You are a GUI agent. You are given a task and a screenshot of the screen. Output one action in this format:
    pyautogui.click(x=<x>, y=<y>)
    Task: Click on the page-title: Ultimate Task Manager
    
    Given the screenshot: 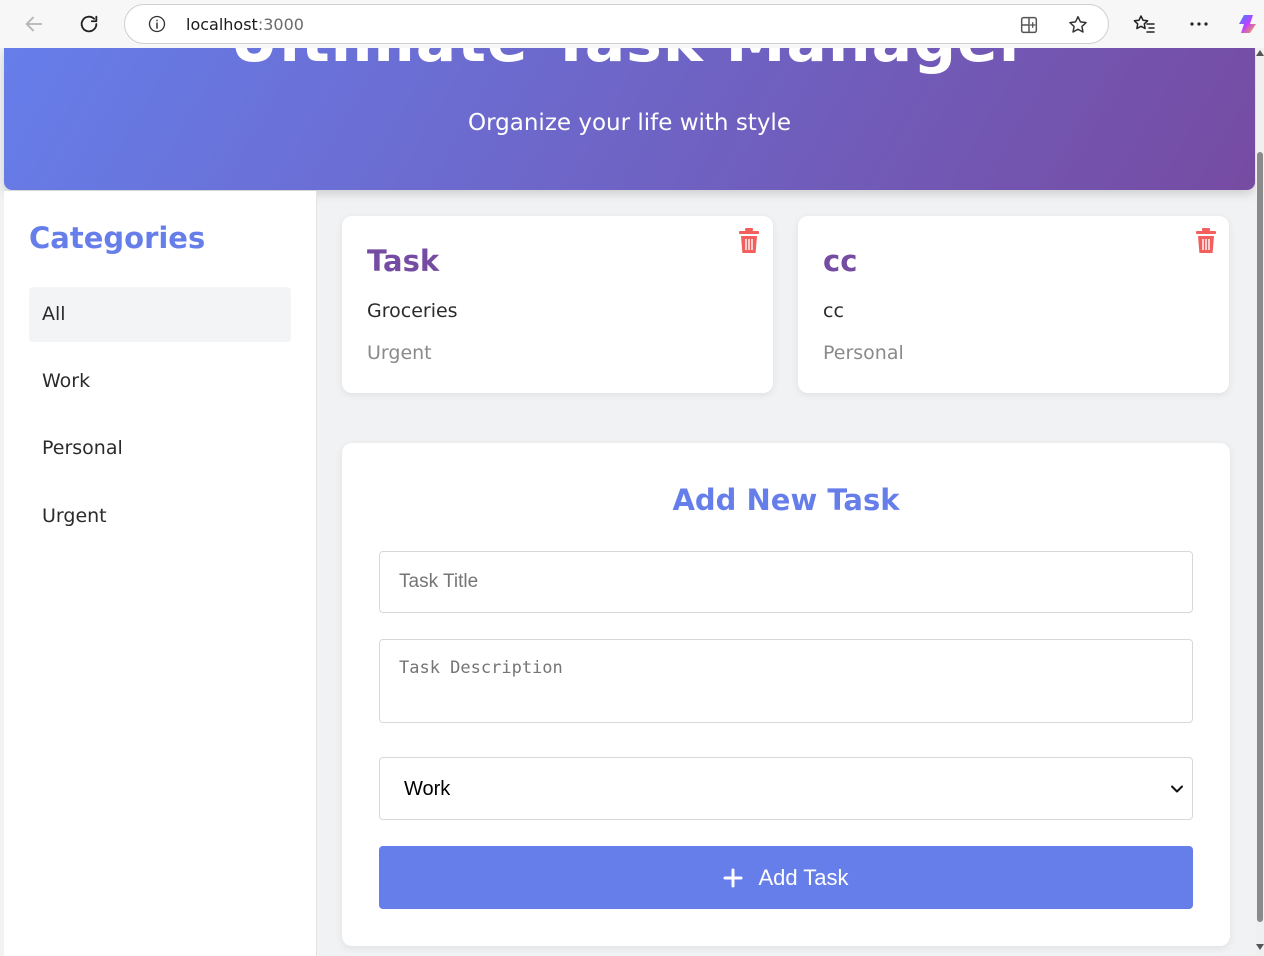 What is the action you would take?
    pyautogui.click(x=629, y=62)
    